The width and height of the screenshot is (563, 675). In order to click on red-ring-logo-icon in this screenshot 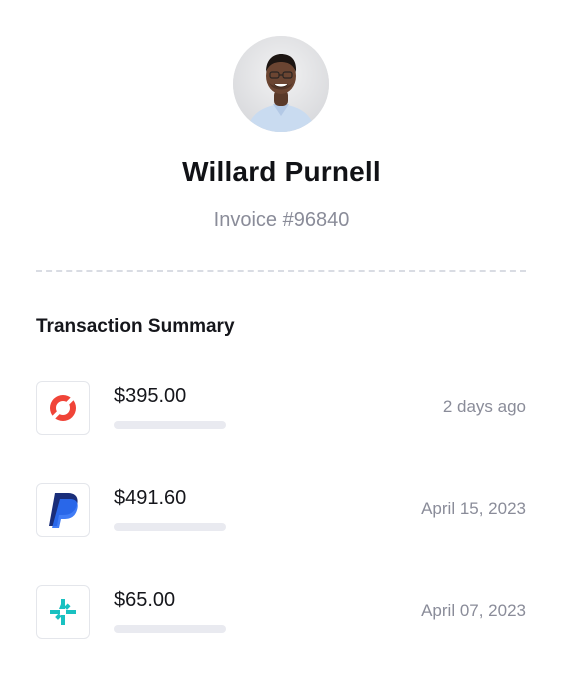, I will do `click(63, 408)`.